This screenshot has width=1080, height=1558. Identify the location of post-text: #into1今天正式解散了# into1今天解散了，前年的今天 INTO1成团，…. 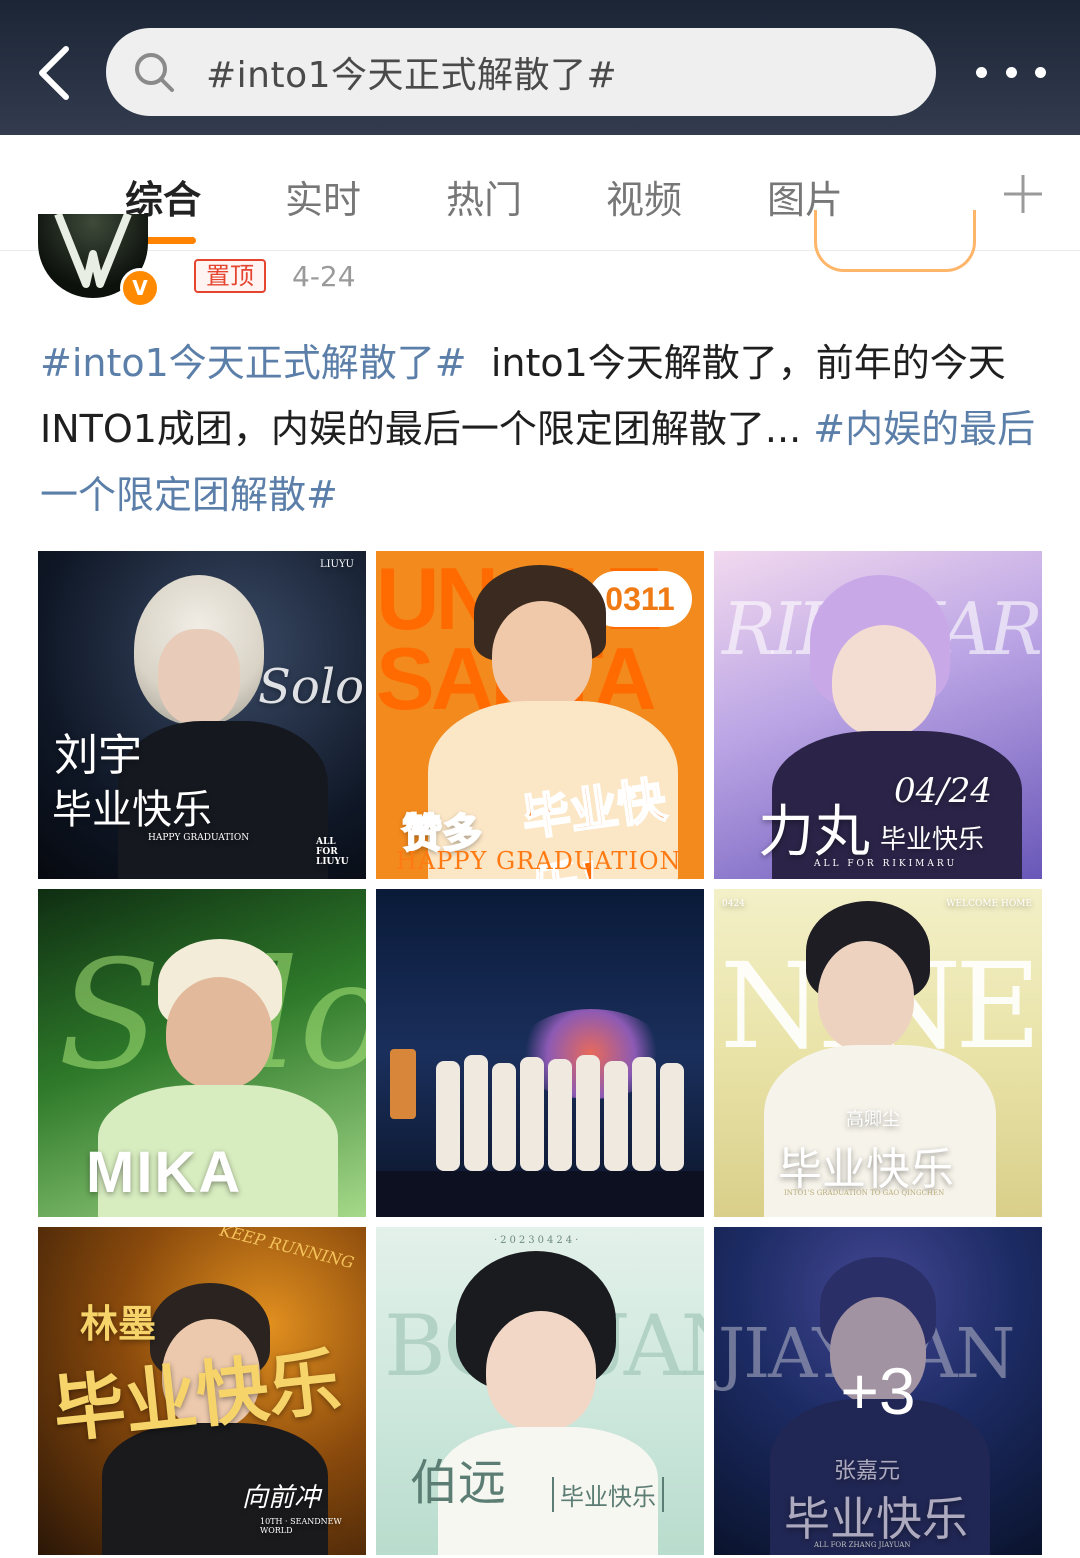
(540, 429).